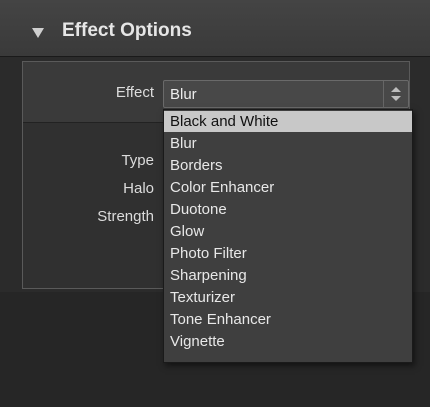 This screenshot has width=430, height=407. Describe the element at coordinates (127, 30) in the screenshot. I see `section-title: Effect Options` at that location.